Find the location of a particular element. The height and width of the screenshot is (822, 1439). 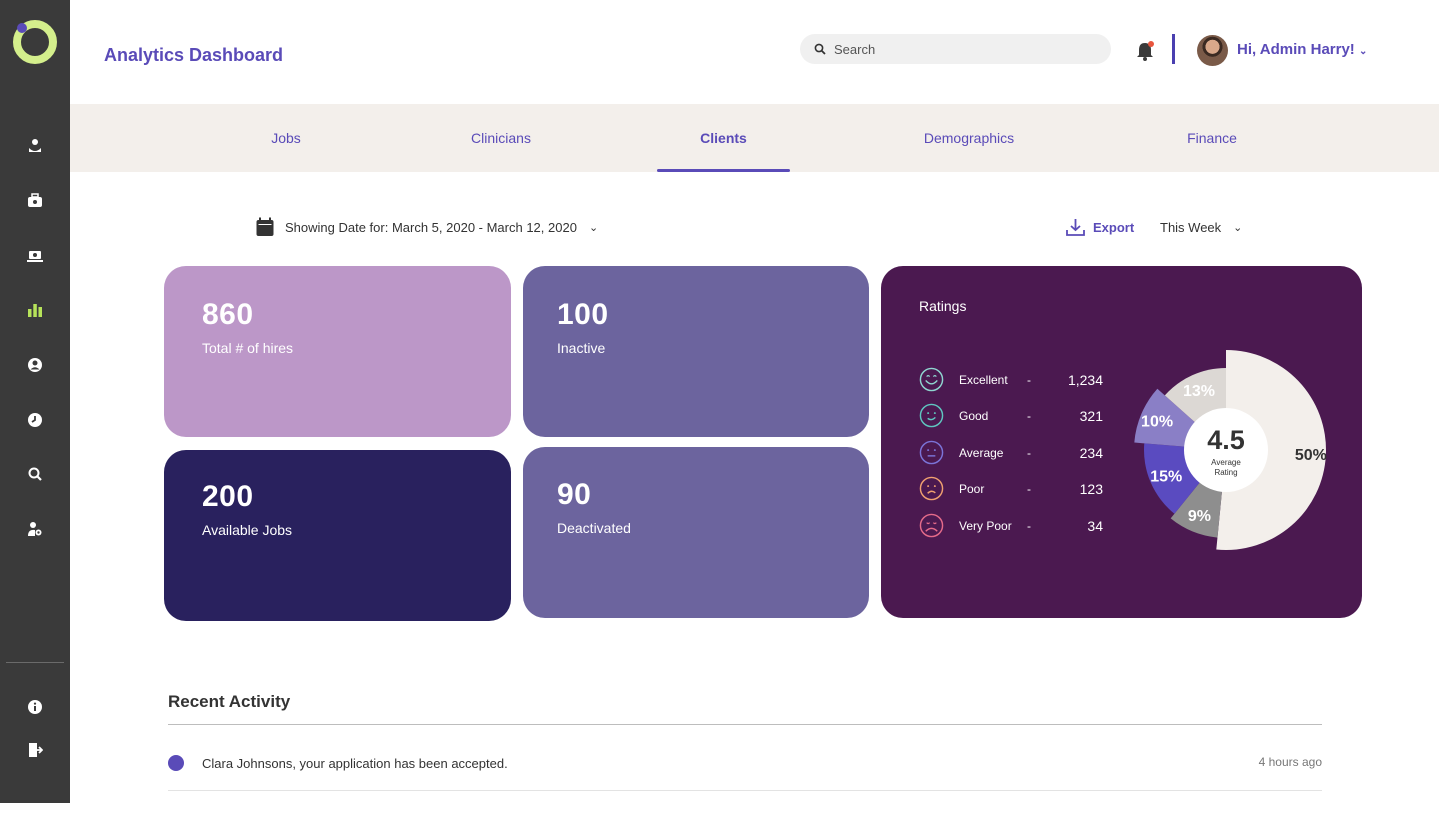

tab-label: Demographics is located at coordinates (969, 138).